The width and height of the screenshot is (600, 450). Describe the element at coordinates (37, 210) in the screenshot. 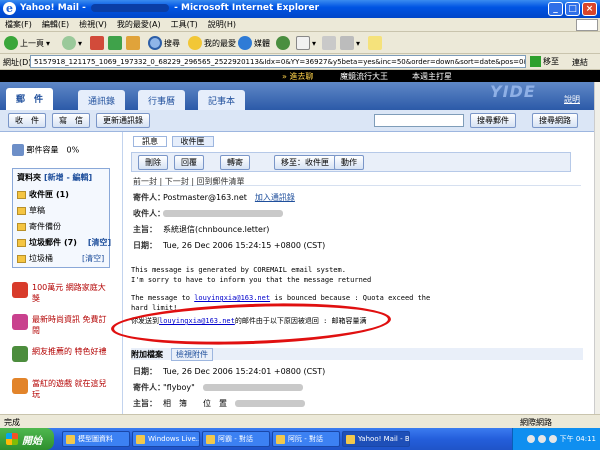

I see `folder-drafts-label: 草稿` at that location.